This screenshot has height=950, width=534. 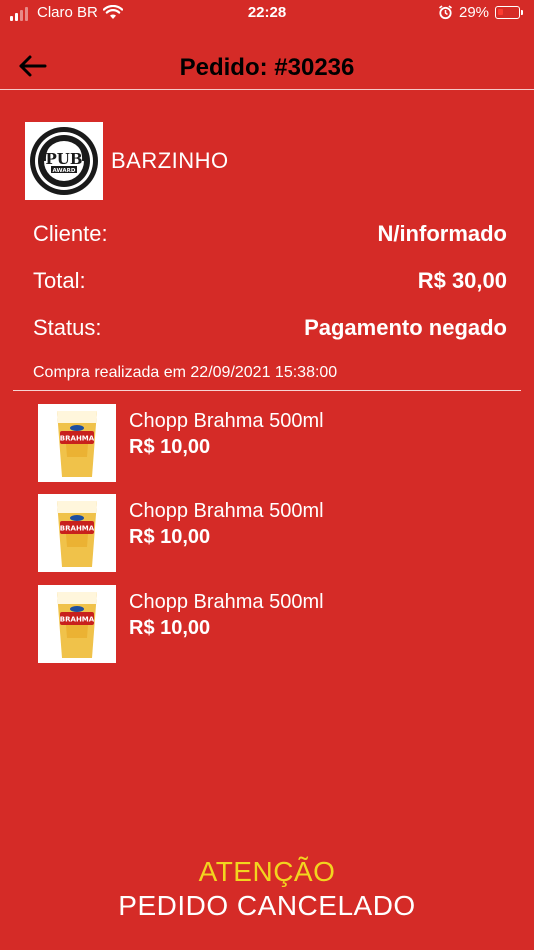 I want to click on header: Pedido: #30236, so click(x=267, y=65).